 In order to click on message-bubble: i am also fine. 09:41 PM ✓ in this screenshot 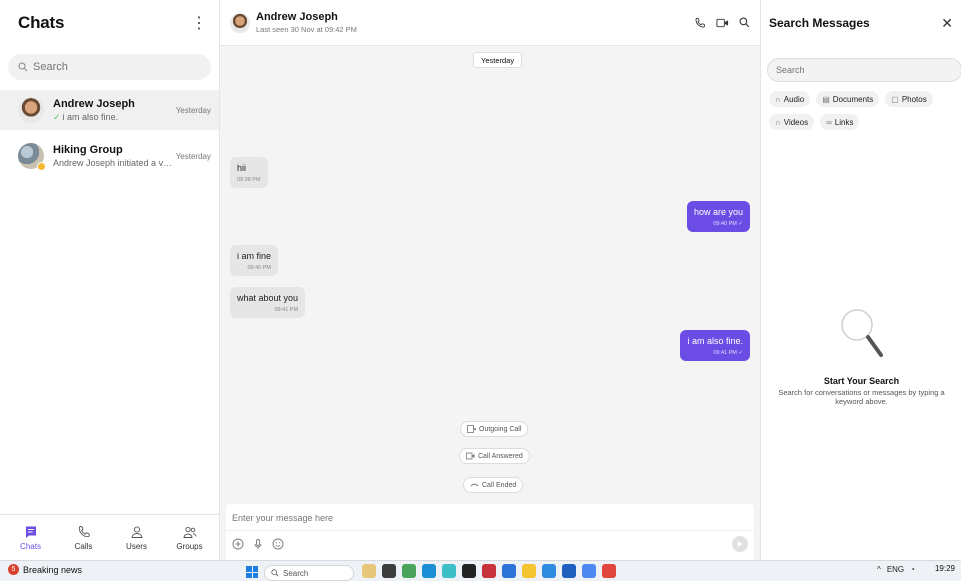, I will do `click(715, 345)`.